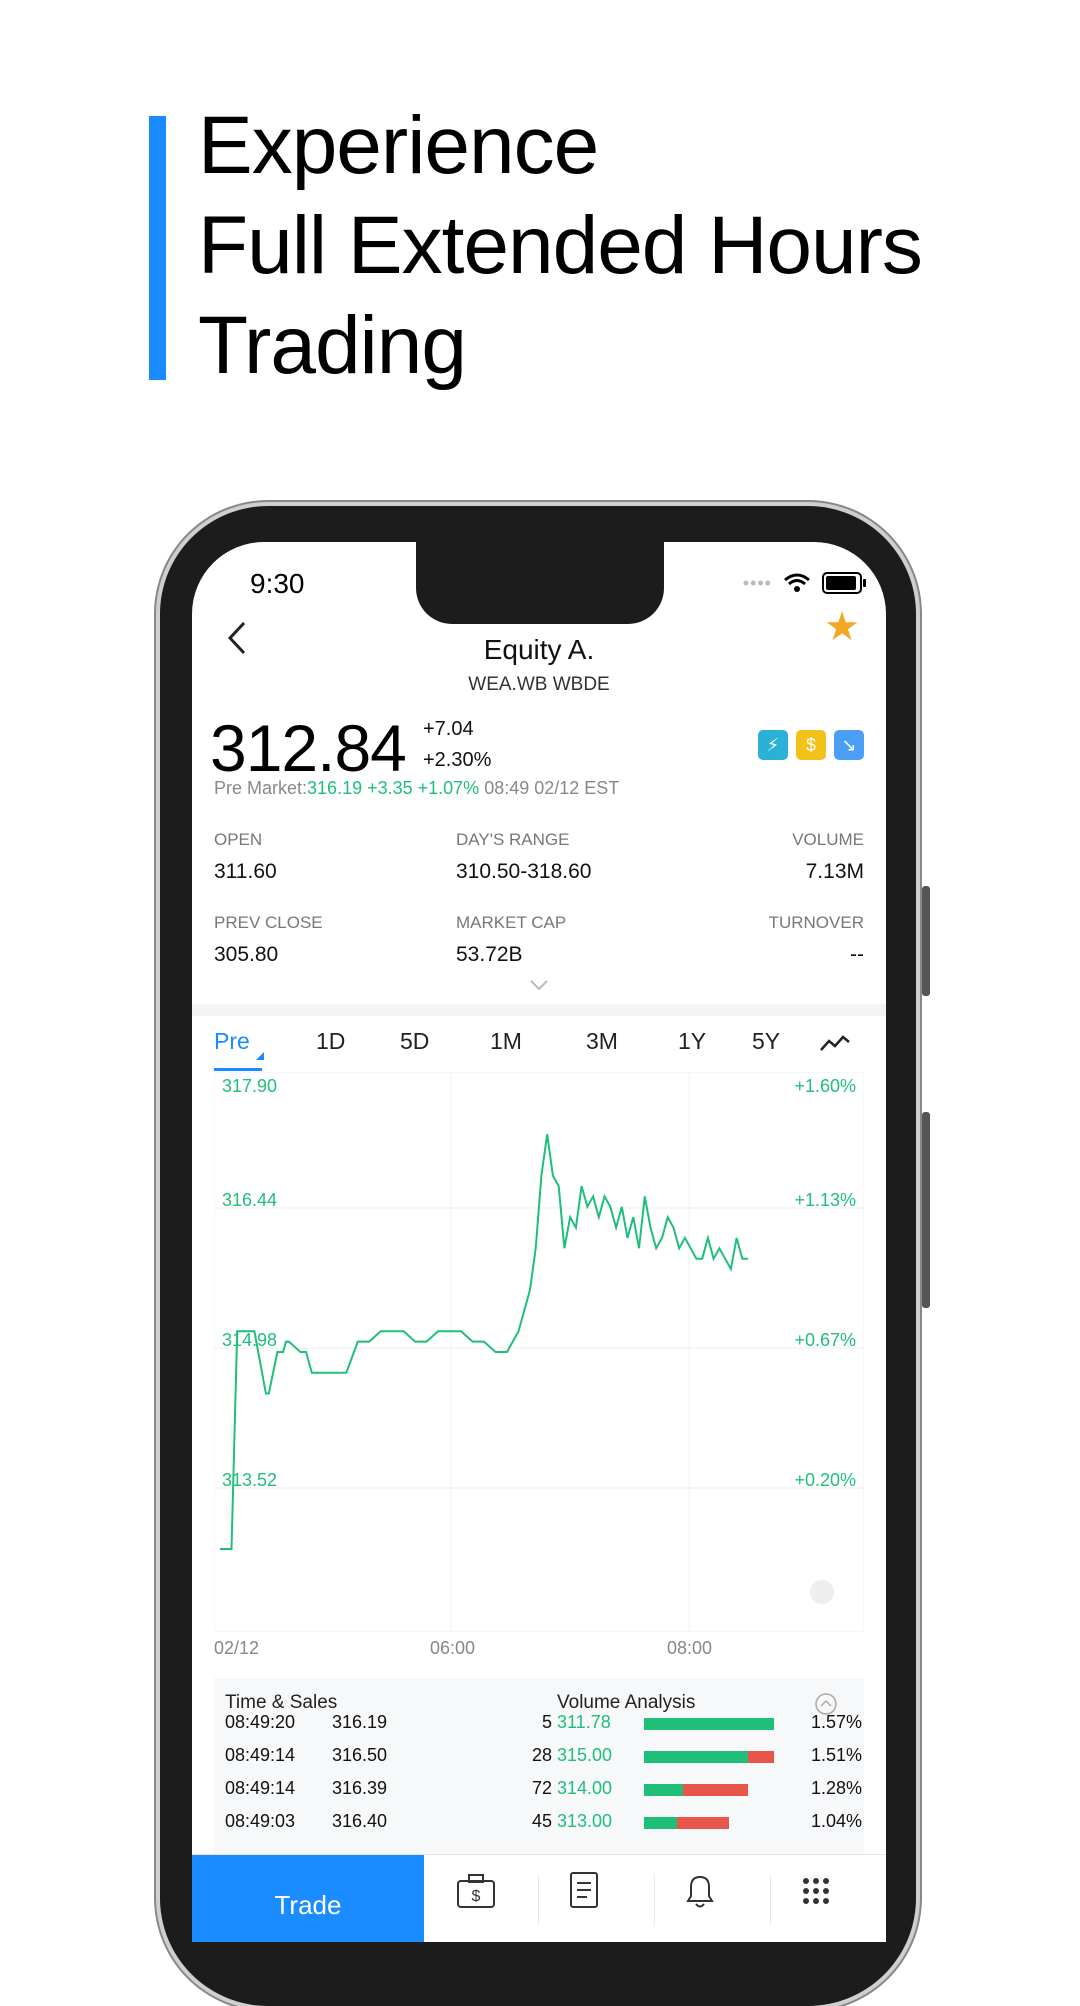  What do you see at coordinates (249, 1340) in the screenshot?
I see `y-tick-label: 314.98` at bounding box center [249, 1340].